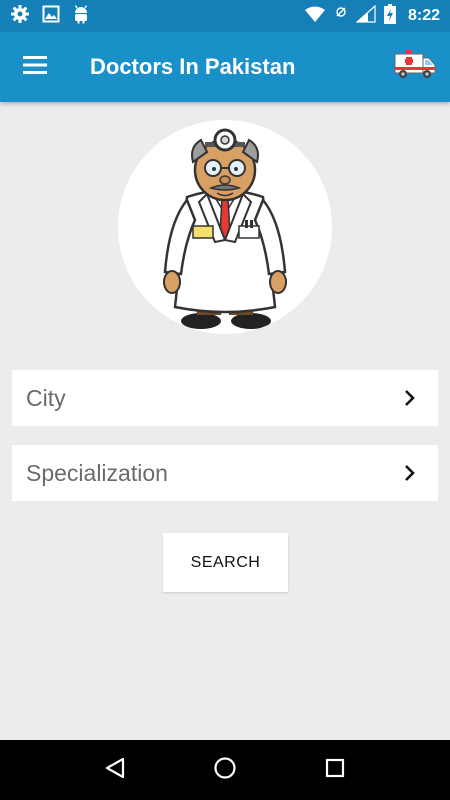  I want to click on home-icon, so click(225, 770).